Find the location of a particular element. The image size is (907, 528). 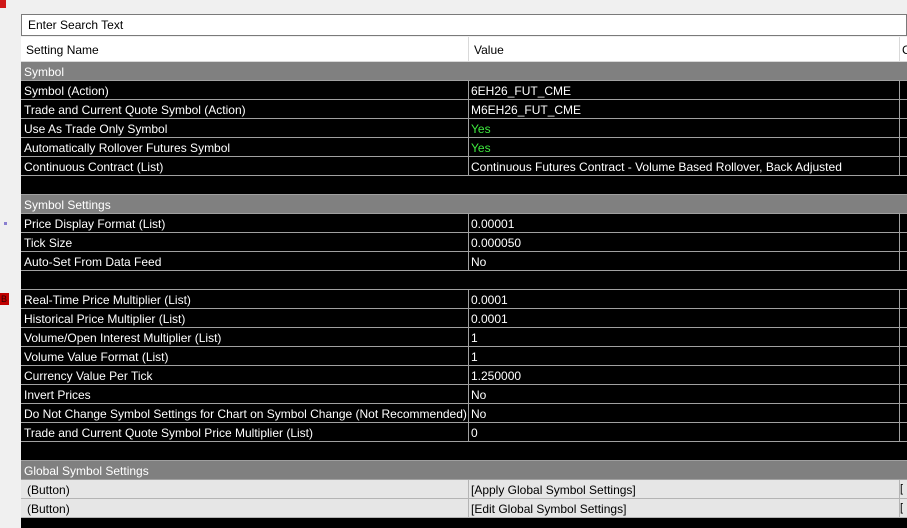

setting-value: 1.250000 is located at coordinates (684, 375).